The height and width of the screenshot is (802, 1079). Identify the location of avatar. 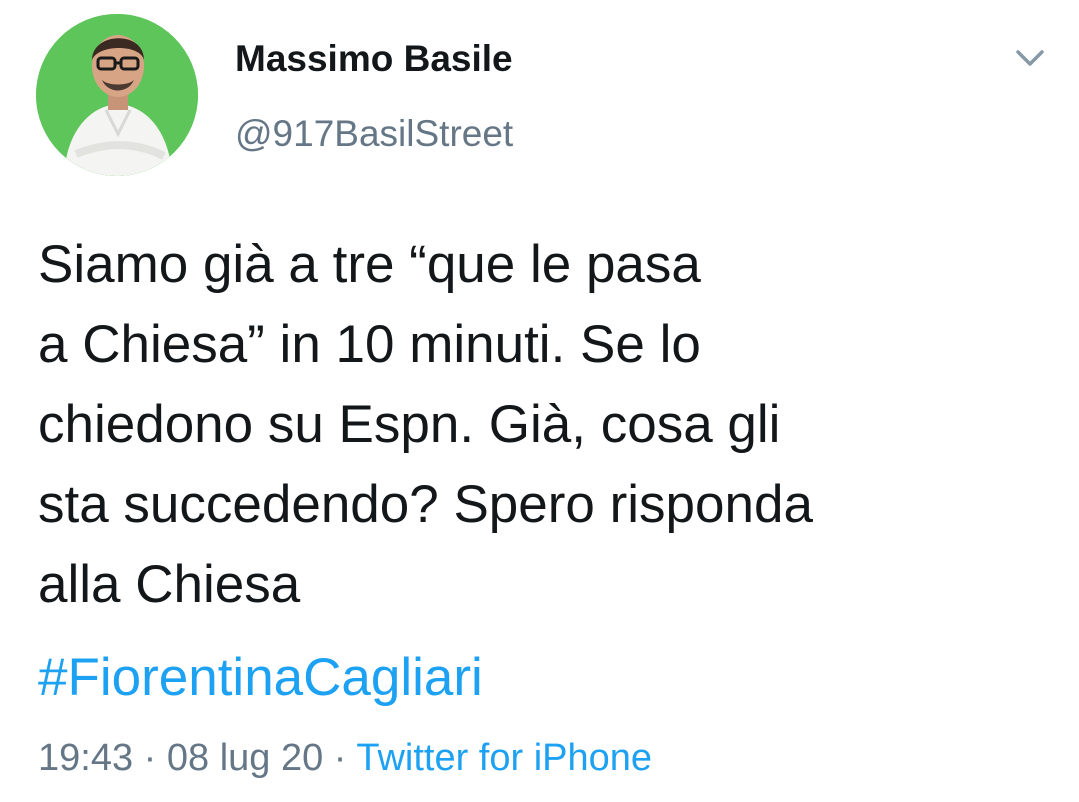
(117, 95).